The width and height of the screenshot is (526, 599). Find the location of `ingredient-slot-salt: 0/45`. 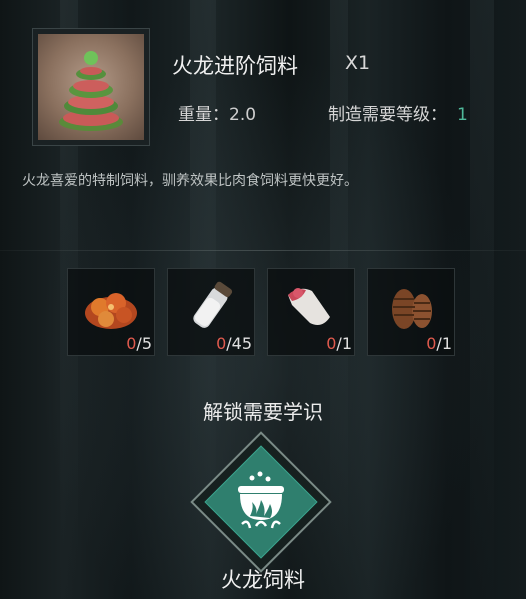

ingredient-slot-salt: 0/45 is located at coordinates (211, 312).